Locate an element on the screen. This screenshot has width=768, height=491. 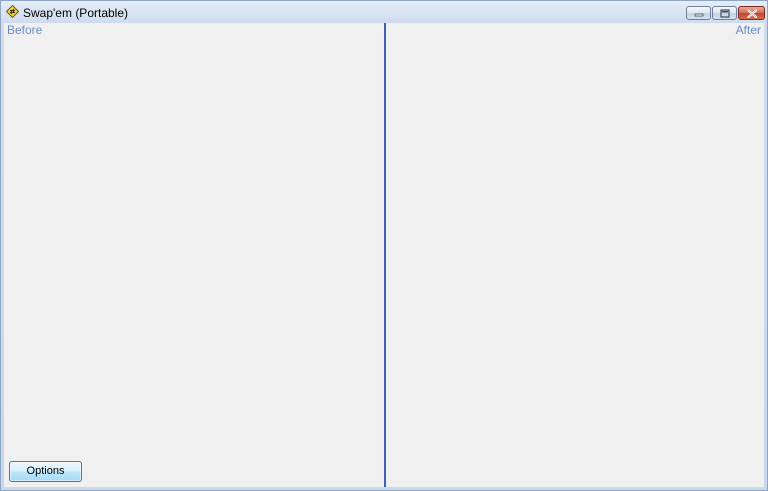
close-button is located at coordinates (751, 13).